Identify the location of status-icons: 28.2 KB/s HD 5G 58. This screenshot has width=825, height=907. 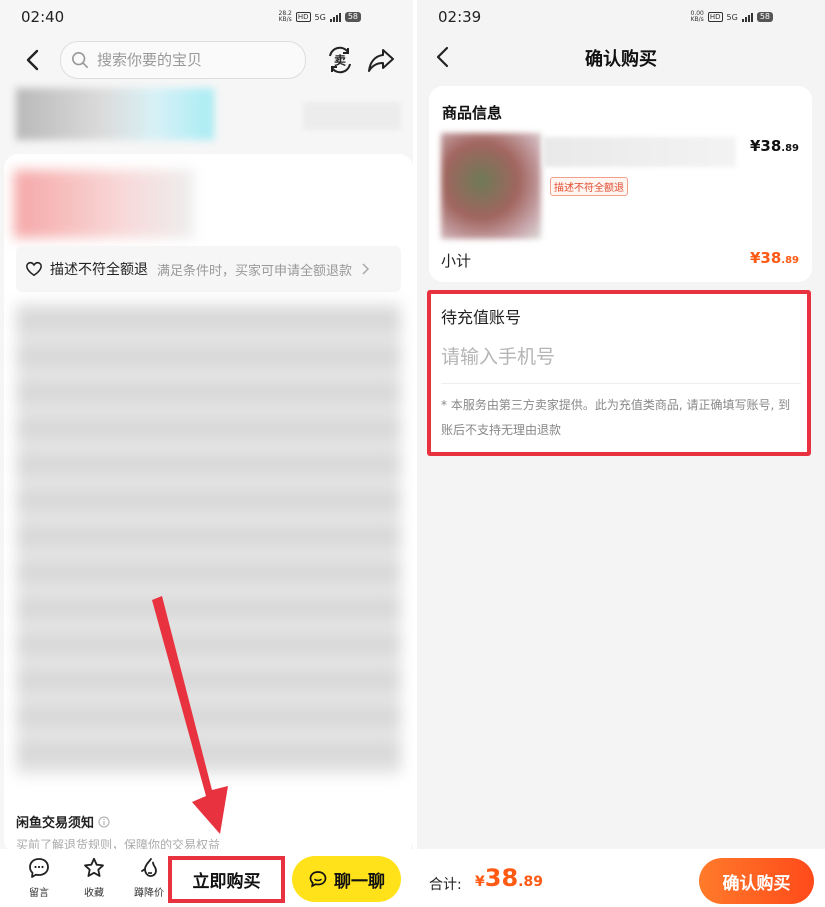
(319, 16).